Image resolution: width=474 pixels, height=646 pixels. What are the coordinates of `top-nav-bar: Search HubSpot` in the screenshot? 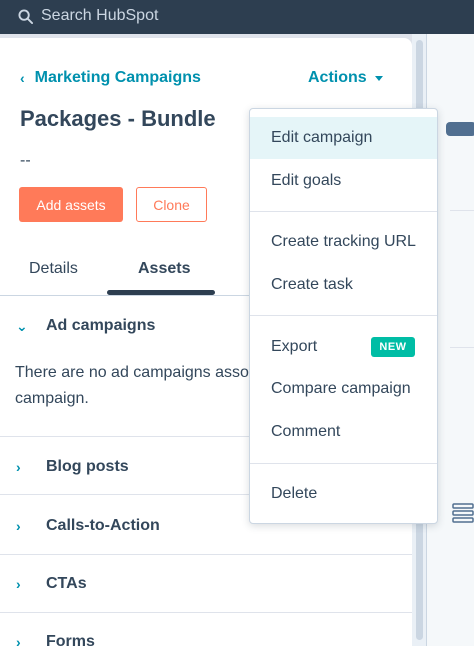 It's located at (237, 17).